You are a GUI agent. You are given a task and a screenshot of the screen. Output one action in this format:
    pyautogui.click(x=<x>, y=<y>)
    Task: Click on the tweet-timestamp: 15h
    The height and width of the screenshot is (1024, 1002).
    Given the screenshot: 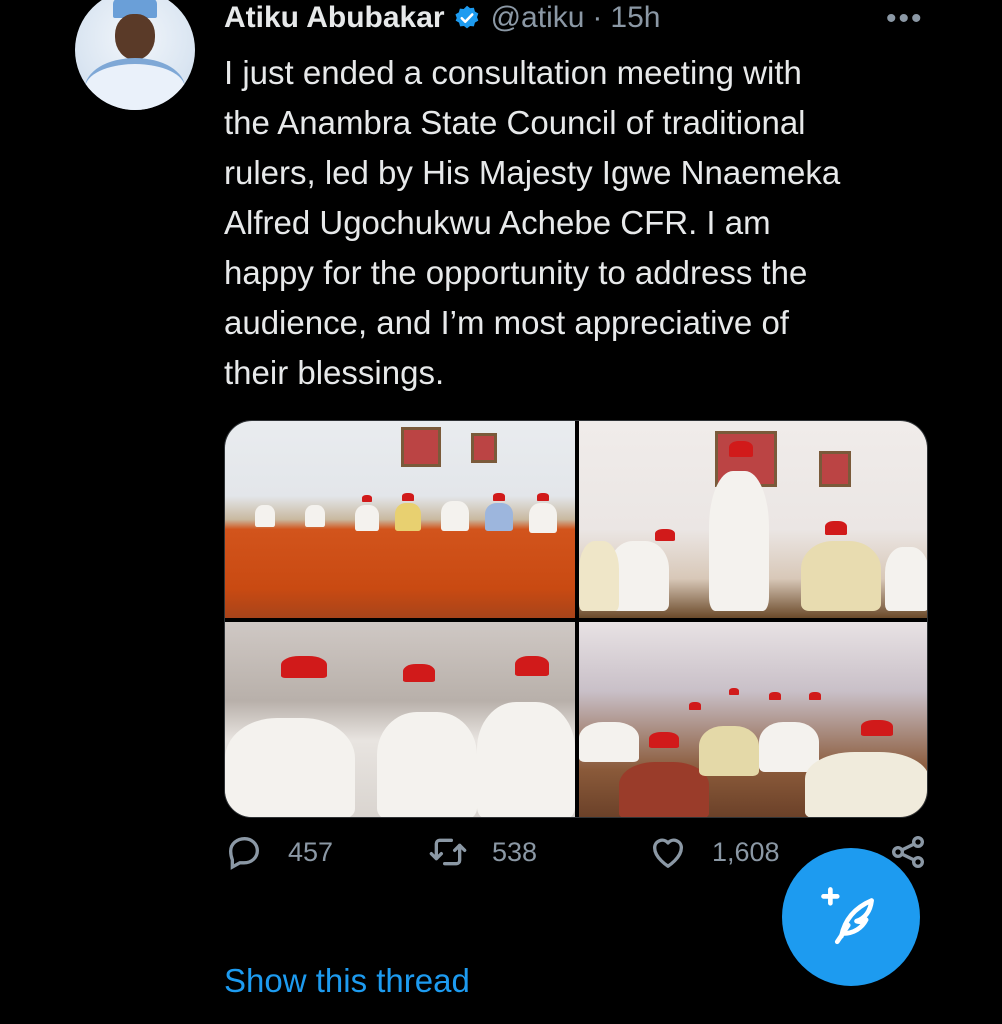 What is the action you would take?
    pyautogui.click(x=635, y=18)
    